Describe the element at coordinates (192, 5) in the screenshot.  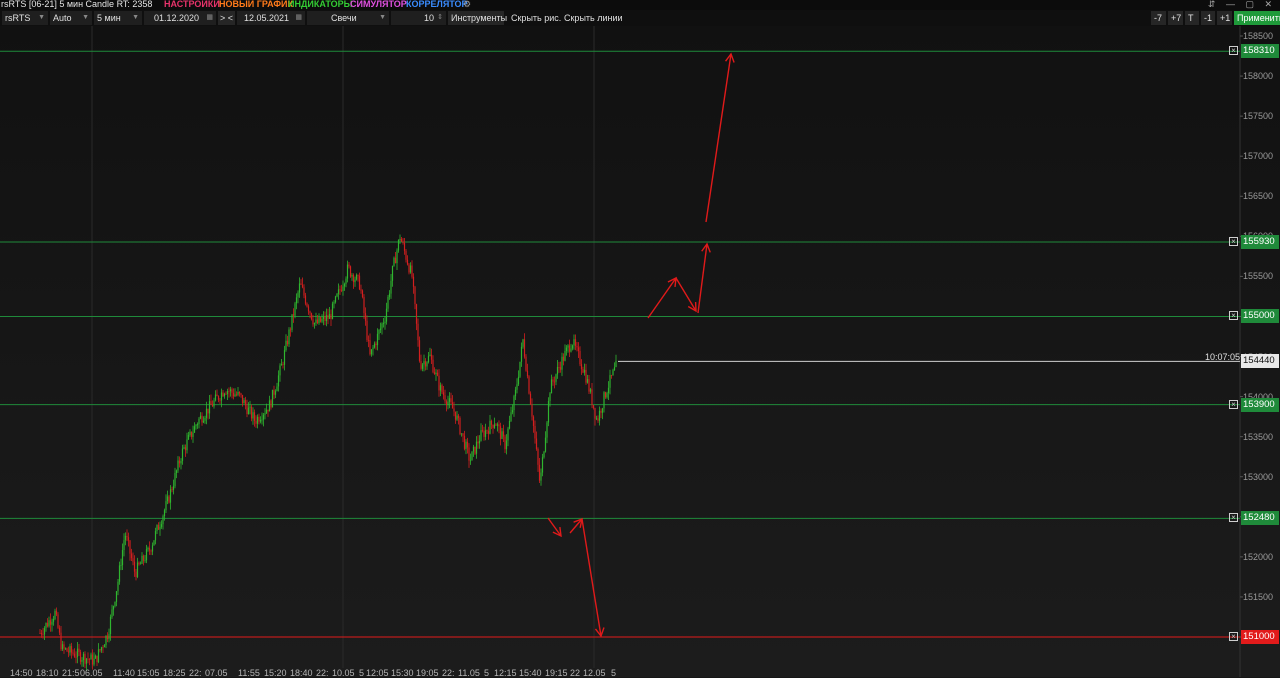
I see `menu-settings: НАСТРОЙКИ` at that location.